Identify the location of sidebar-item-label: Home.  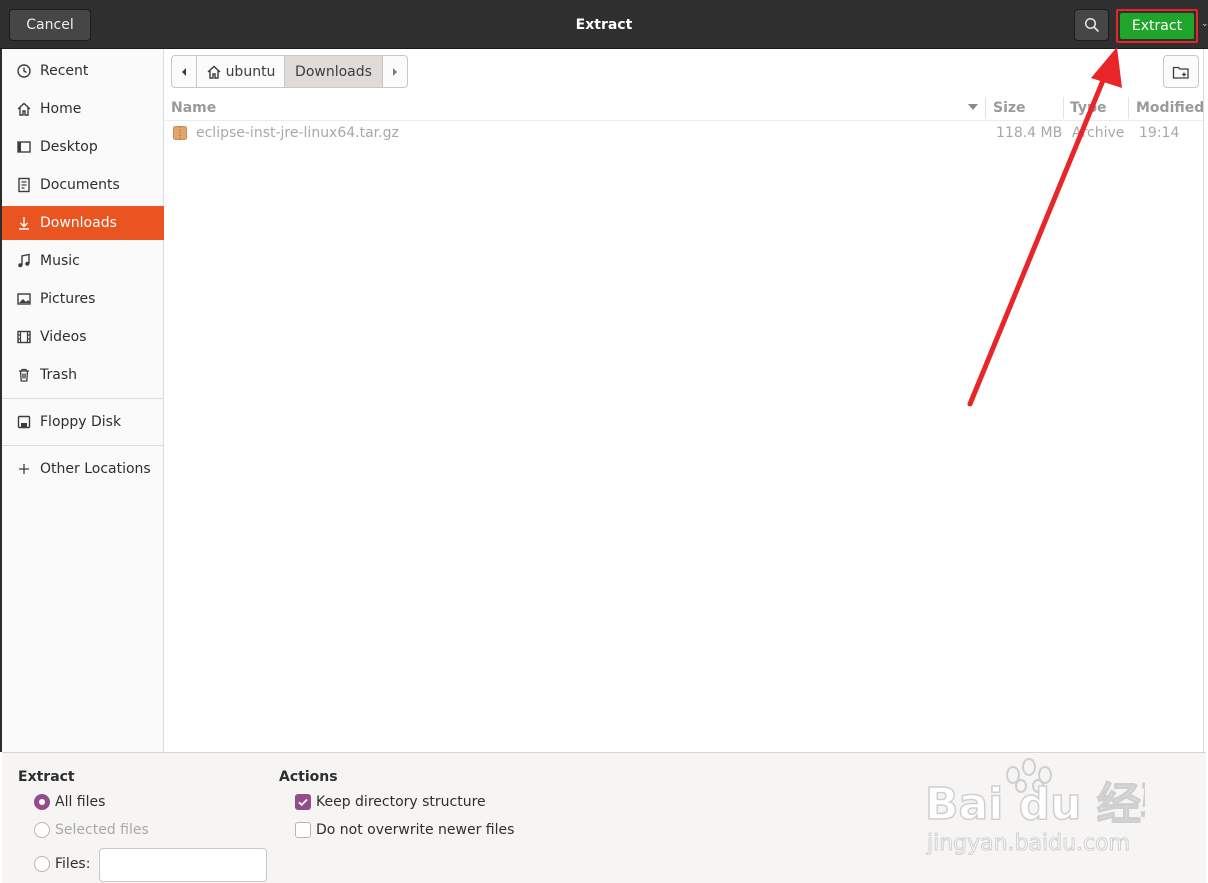
(61, 109).